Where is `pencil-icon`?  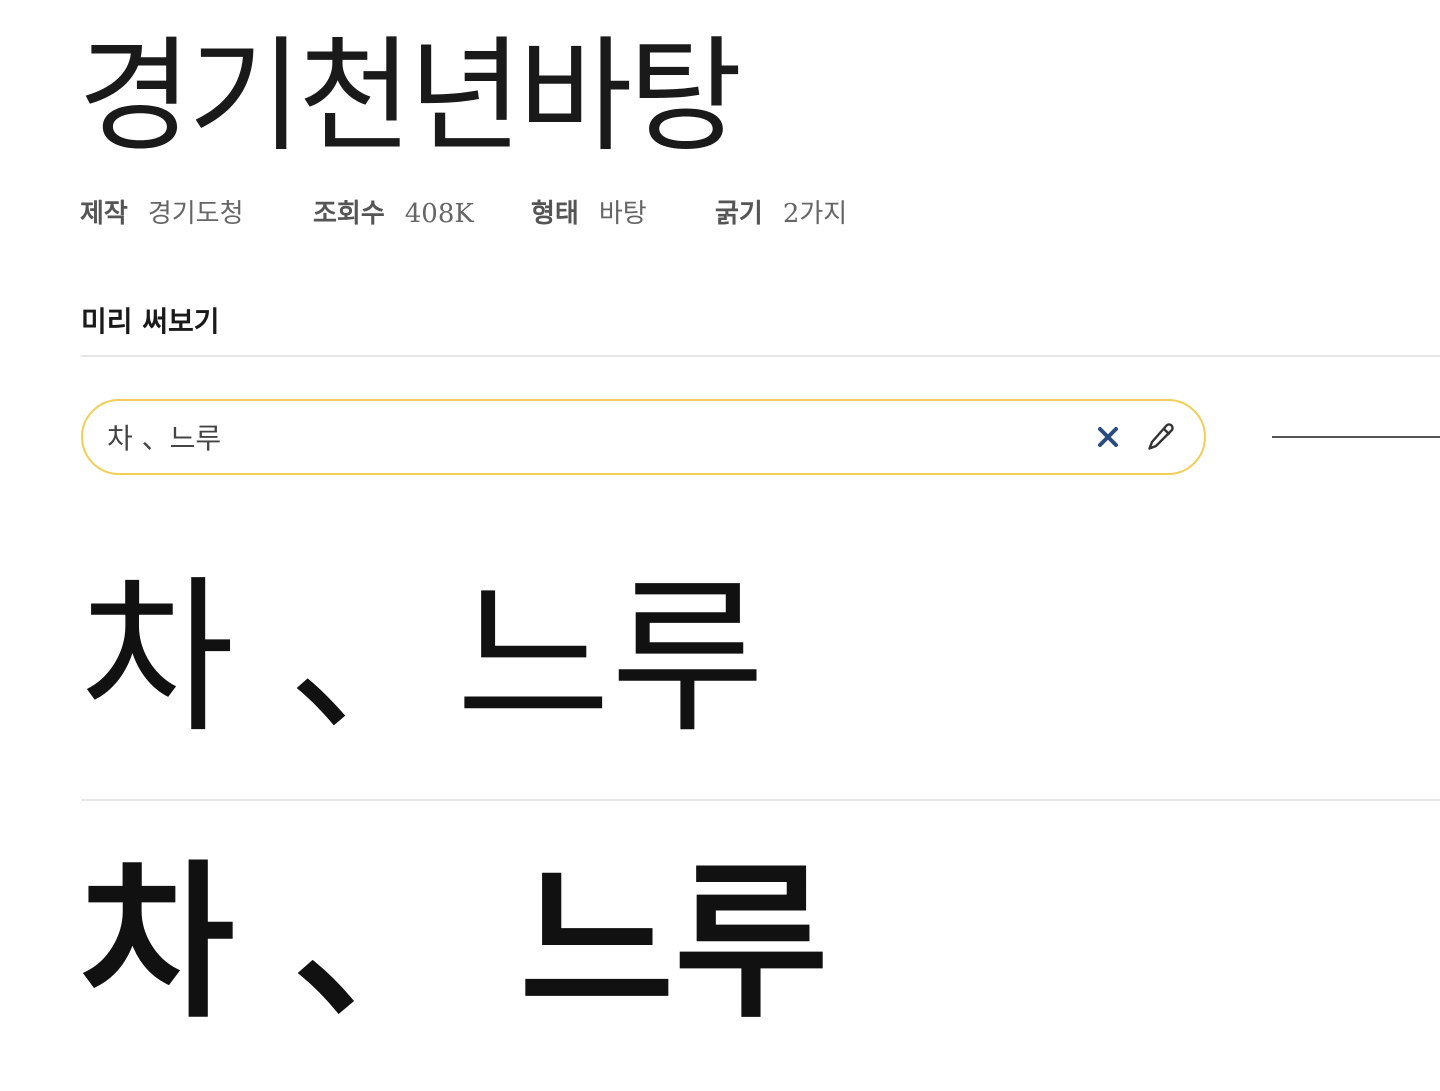
pencil-icon is located at coordinates (1161, 436).